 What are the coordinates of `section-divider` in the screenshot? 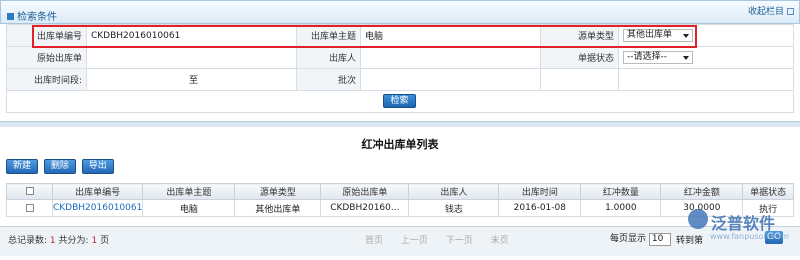 It's located at (400, 124).